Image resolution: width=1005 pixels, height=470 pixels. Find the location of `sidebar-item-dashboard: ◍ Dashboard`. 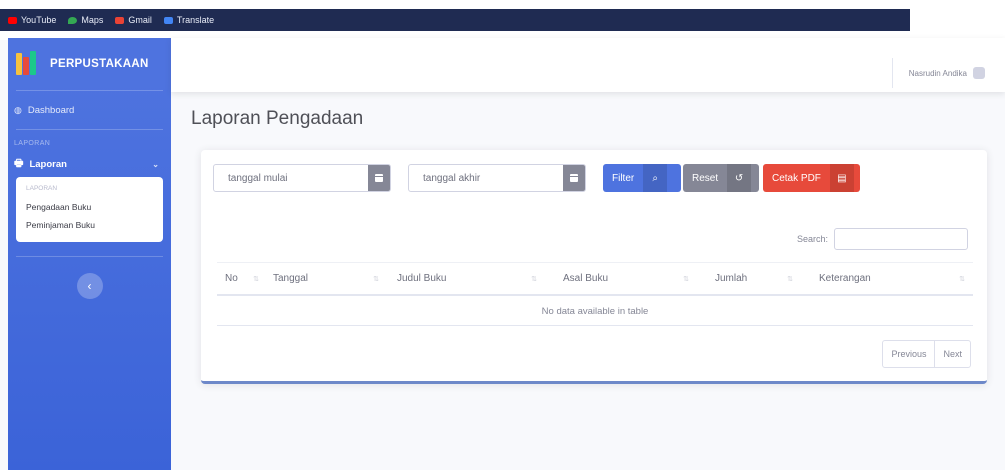

sidebar-item-dashboard: ◍ Dashboard is located at coordinates (89, 110).